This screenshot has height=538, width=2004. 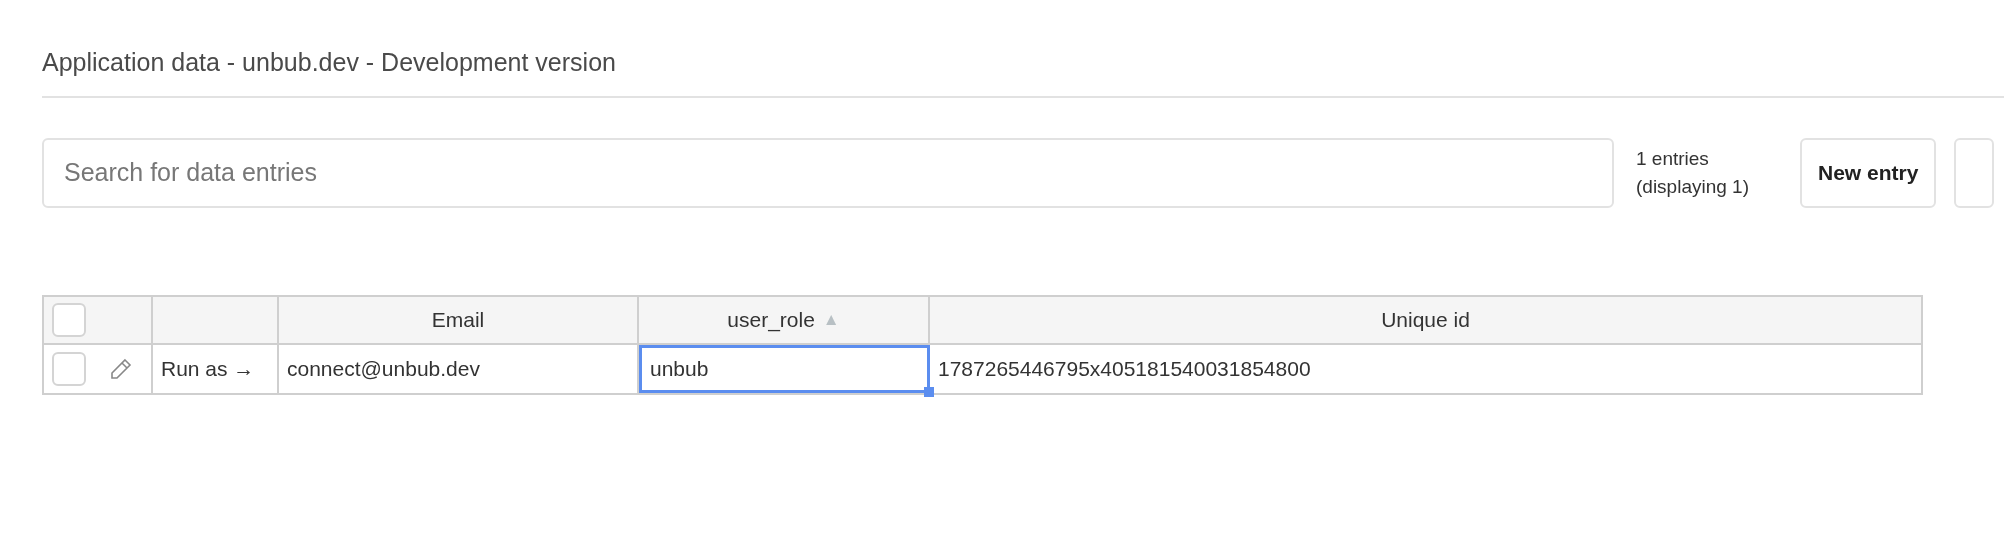 What do you see at coordinates (1868, 172) in the screenshot?
I see `new-entry-button: New entry` at bounding box center [1868, 172].